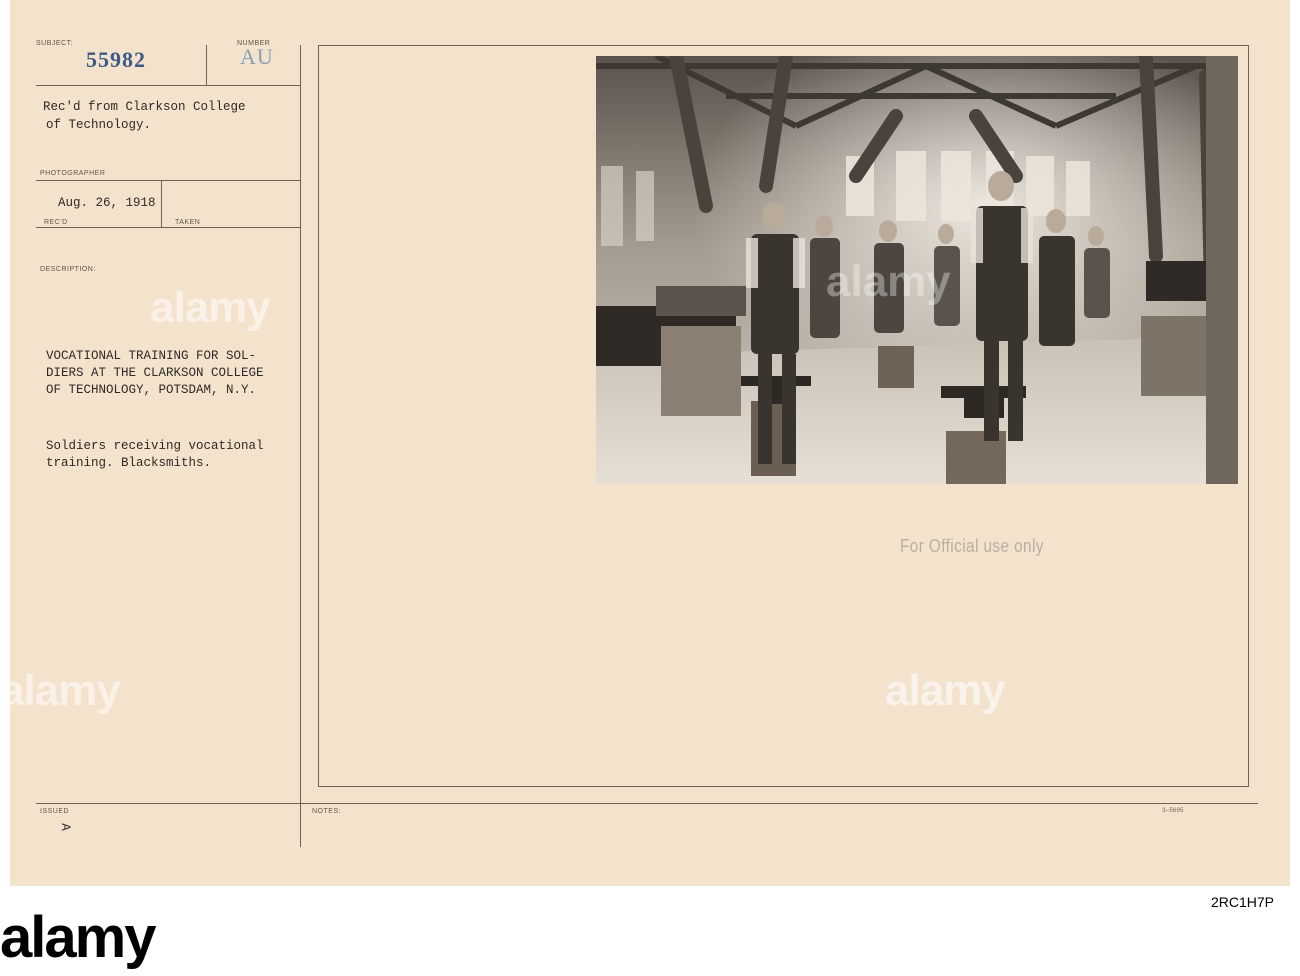  Describe the element at coordinates (151, 356) in the screenshot. I see `description-title-line-1: VOCATIONAL TRAINING FOR SOL-` at that location.